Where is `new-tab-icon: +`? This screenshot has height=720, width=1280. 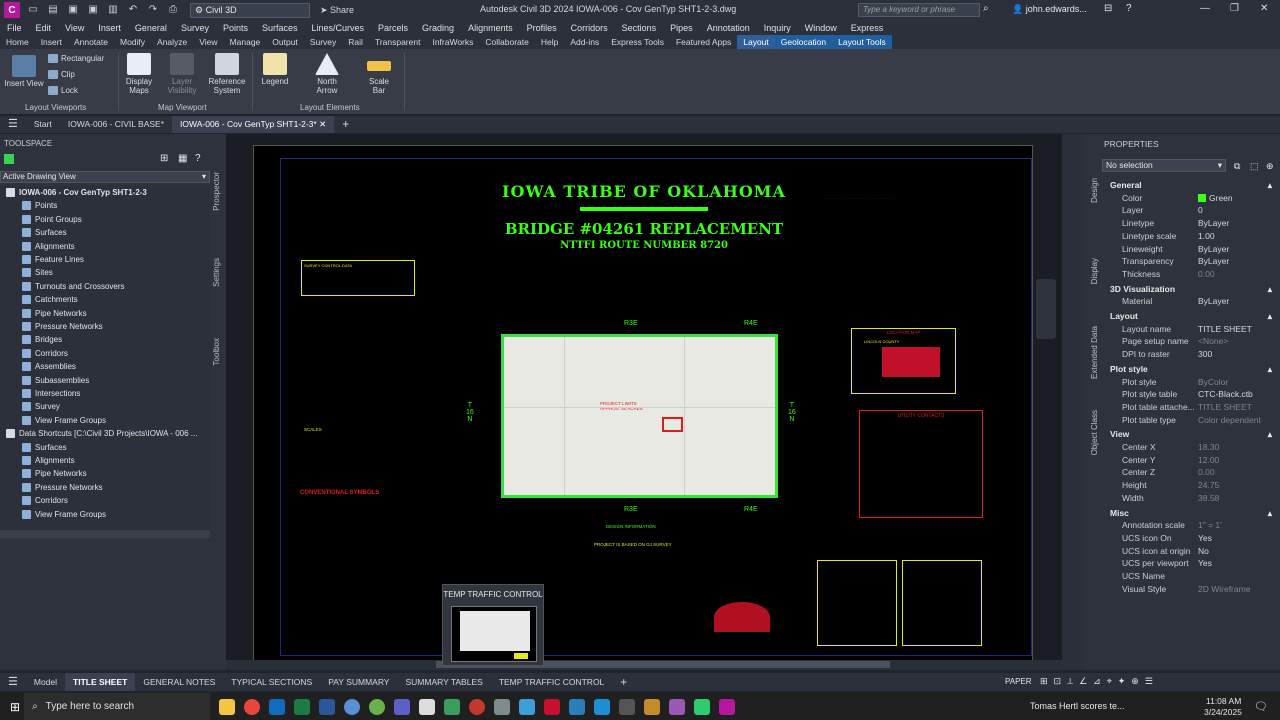
new-tab-icon: + is located at coordinates (345, 124).